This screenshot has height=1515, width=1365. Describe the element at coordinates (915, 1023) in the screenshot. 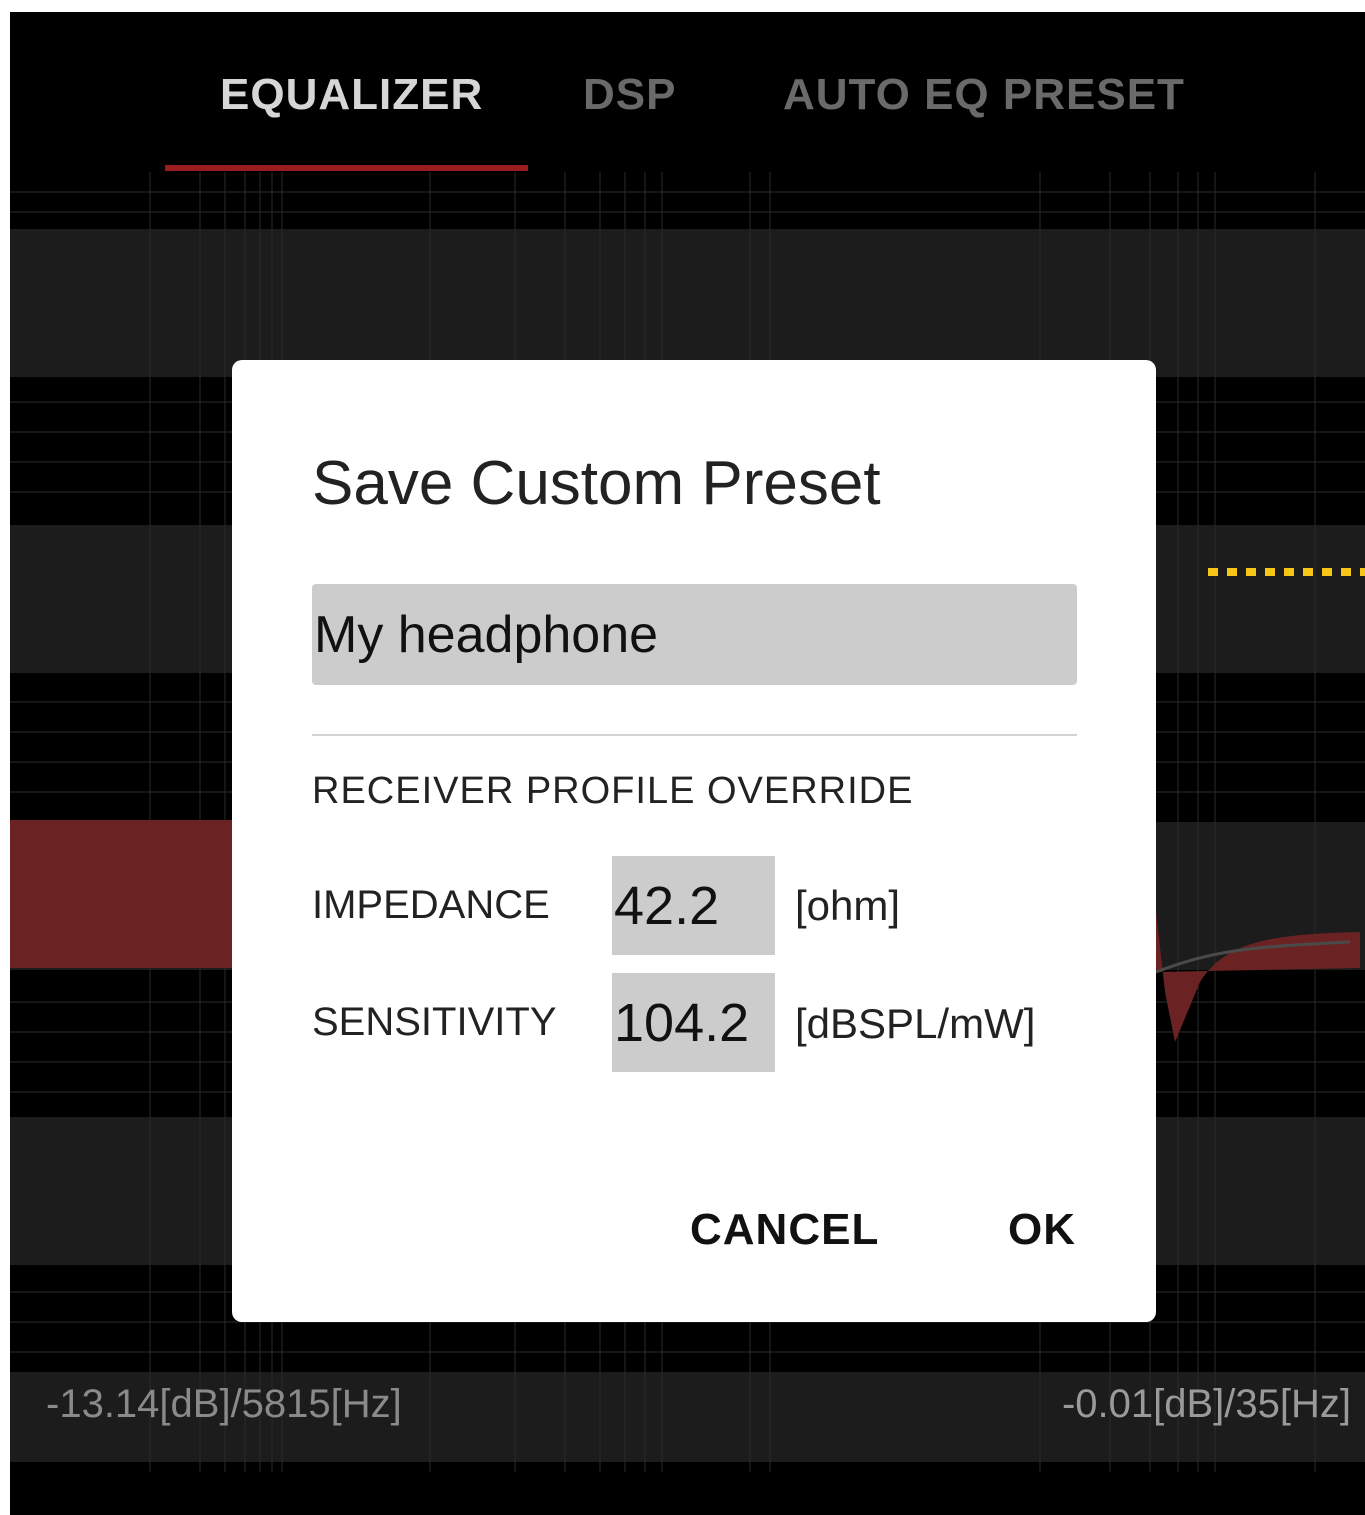

I see `sensitivity-unit: [dBSPL/mW]` at that location.